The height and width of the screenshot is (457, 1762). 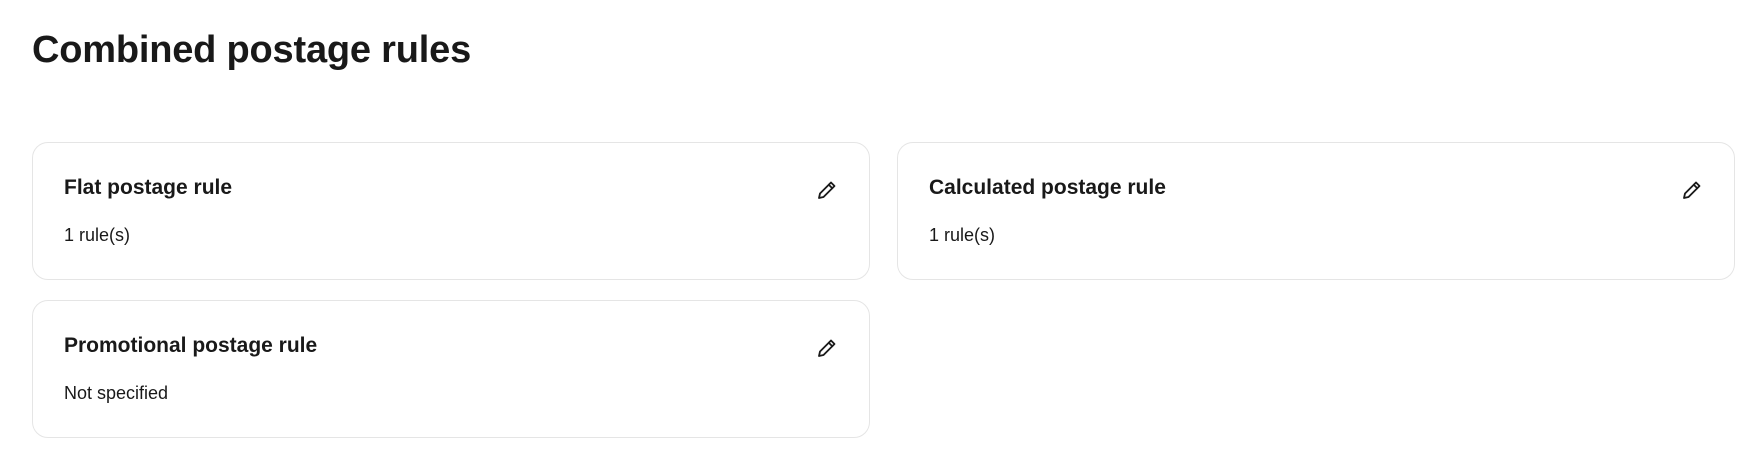 I want to click on edit-calculated-postage-rule-button, so click(x=1692, y=190).